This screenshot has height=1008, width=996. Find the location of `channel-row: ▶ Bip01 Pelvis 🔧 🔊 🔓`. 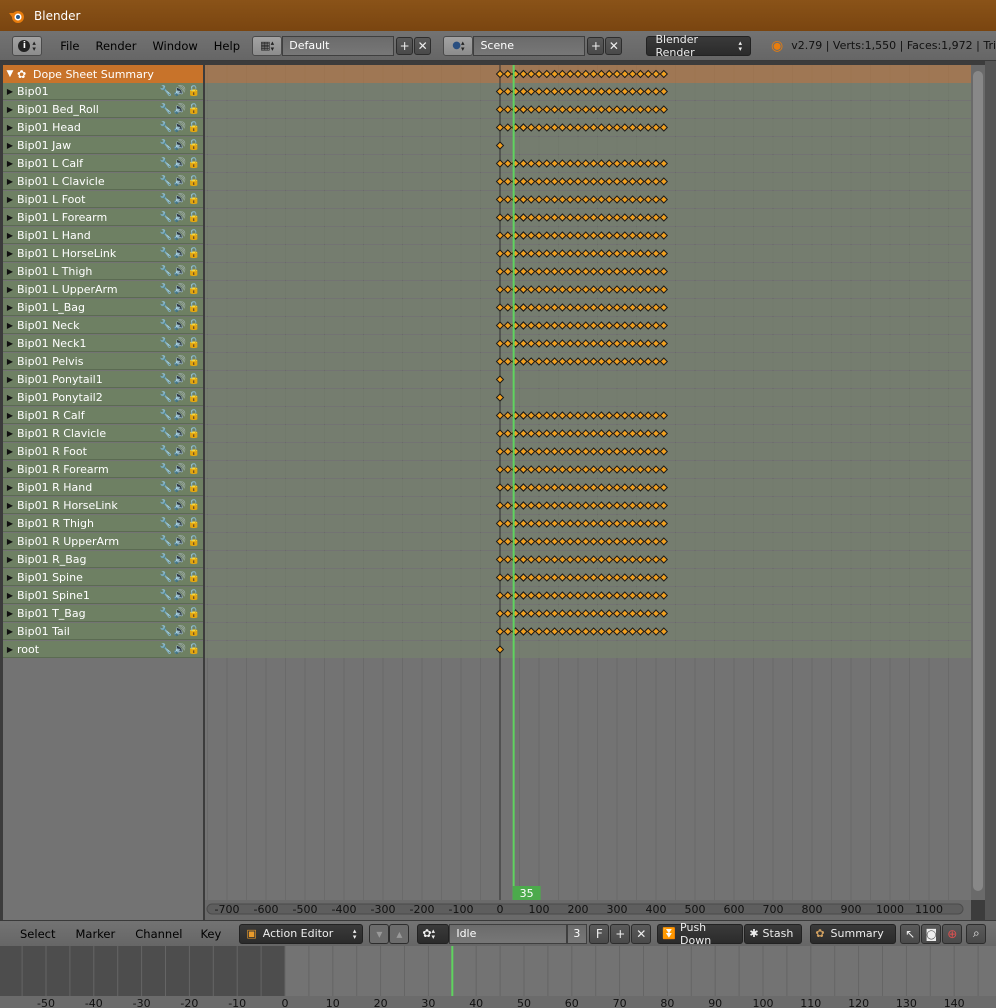

channel-row: ▶ Bip01 Pelvis 🔧 🔊 🔓 is located at coordinates (103, 361).